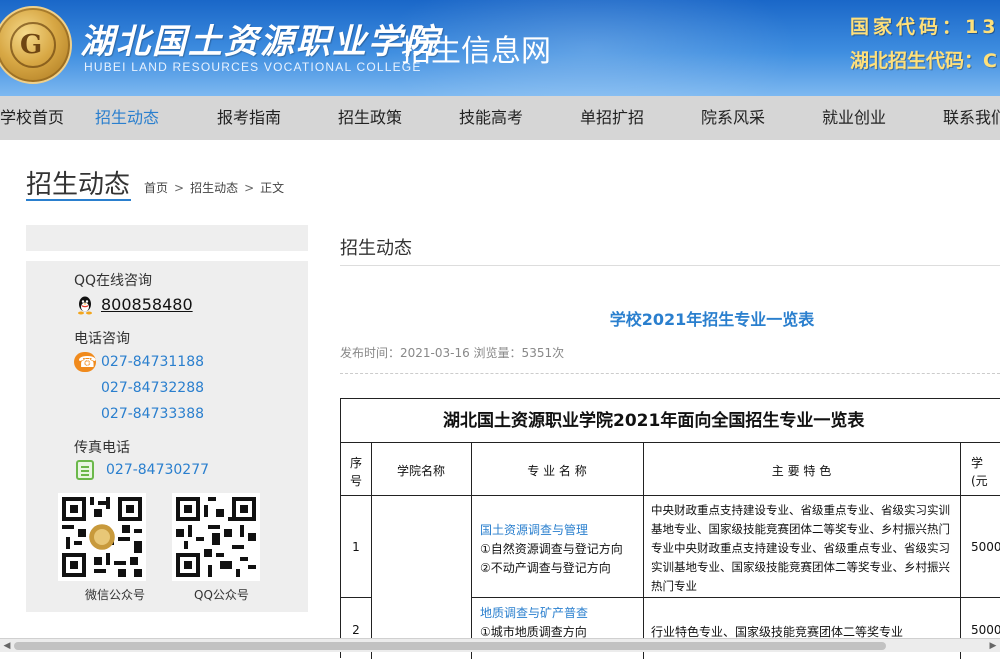  I want to click on qq-number-link: 800858480, so click(147, 304).